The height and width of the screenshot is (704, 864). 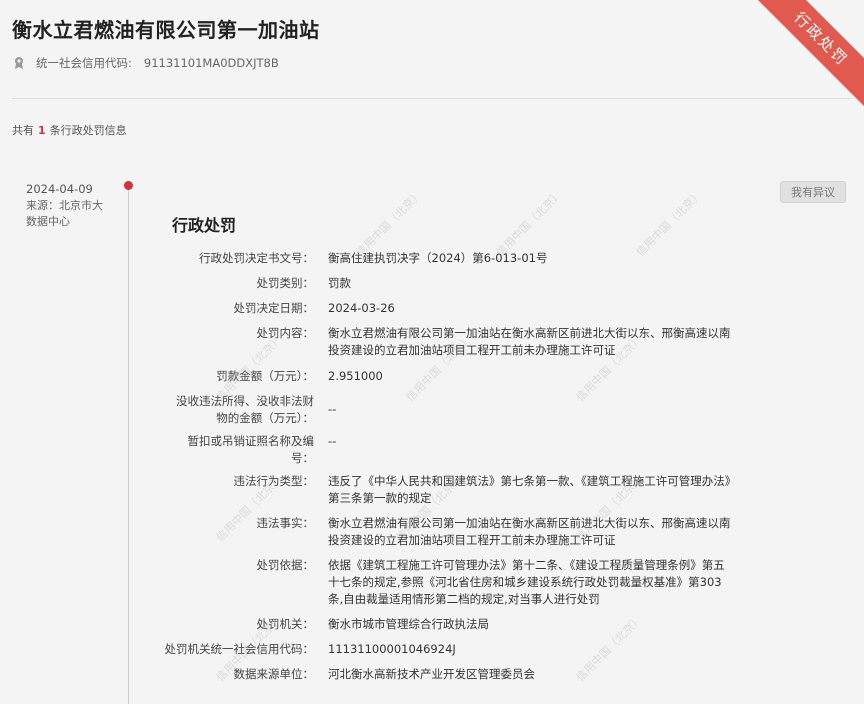 What do you see at coordinates (232, 308) in the screenshot?
I see `field-key: 处罚决定日期` at bounding box center [232, 308].